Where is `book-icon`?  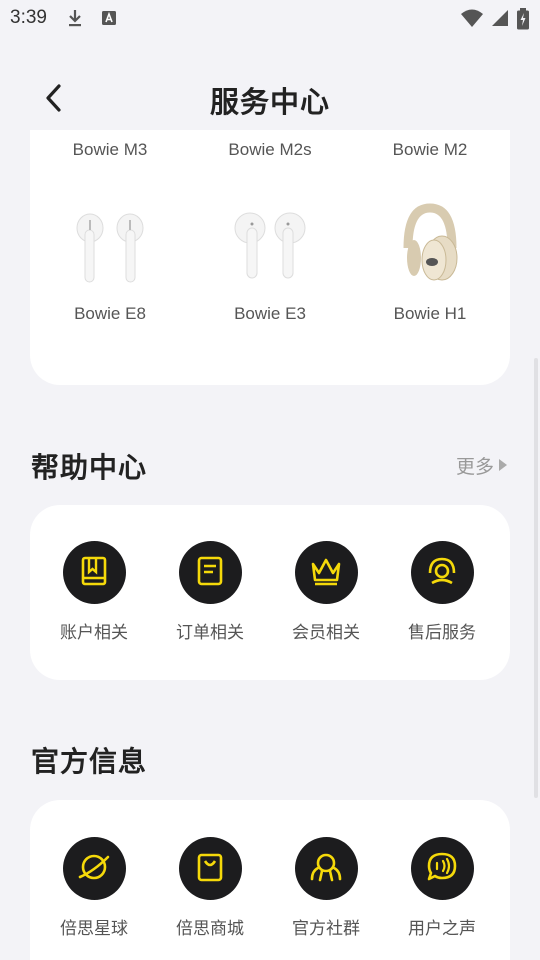 book-icon is located at coordinates (94, 573).